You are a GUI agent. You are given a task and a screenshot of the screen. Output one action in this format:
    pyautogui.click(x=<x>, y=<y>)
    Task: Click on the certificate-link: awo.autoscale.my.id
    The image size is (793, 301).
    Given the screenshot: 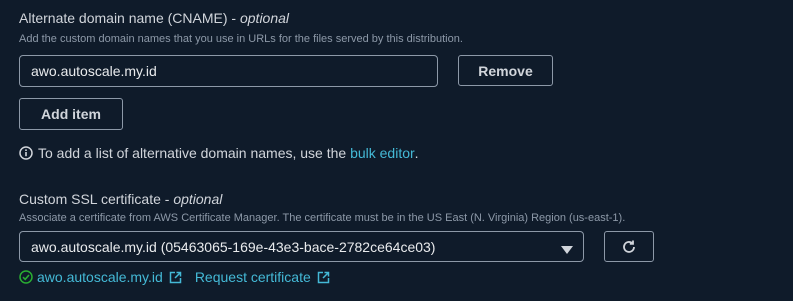 What is the action you would take?
    pyautogui.click(x=100, y=277)
    